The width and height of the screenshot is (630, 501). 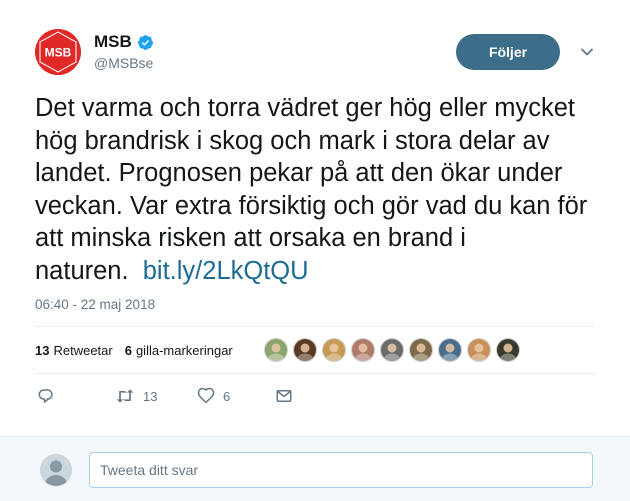 What do you see at coordinates (341, 470) in the screenshot?
I see `reply-input: Tweeta ditt svar` at bounding box center [341, 470].